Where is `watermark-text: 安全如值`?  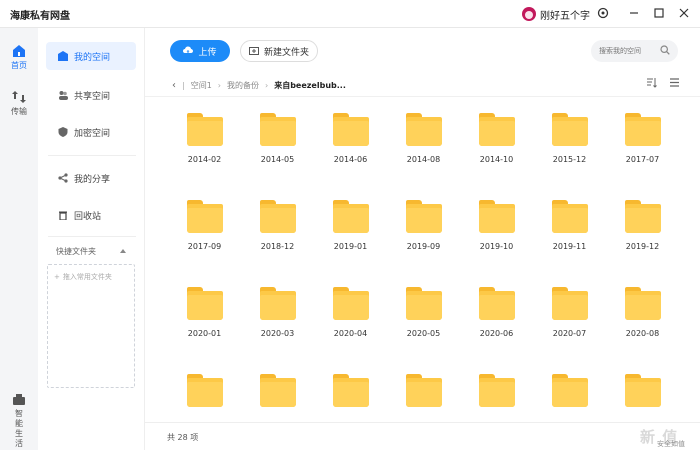
watermark-text: 安全如值 is located at coordinates (671, 444).